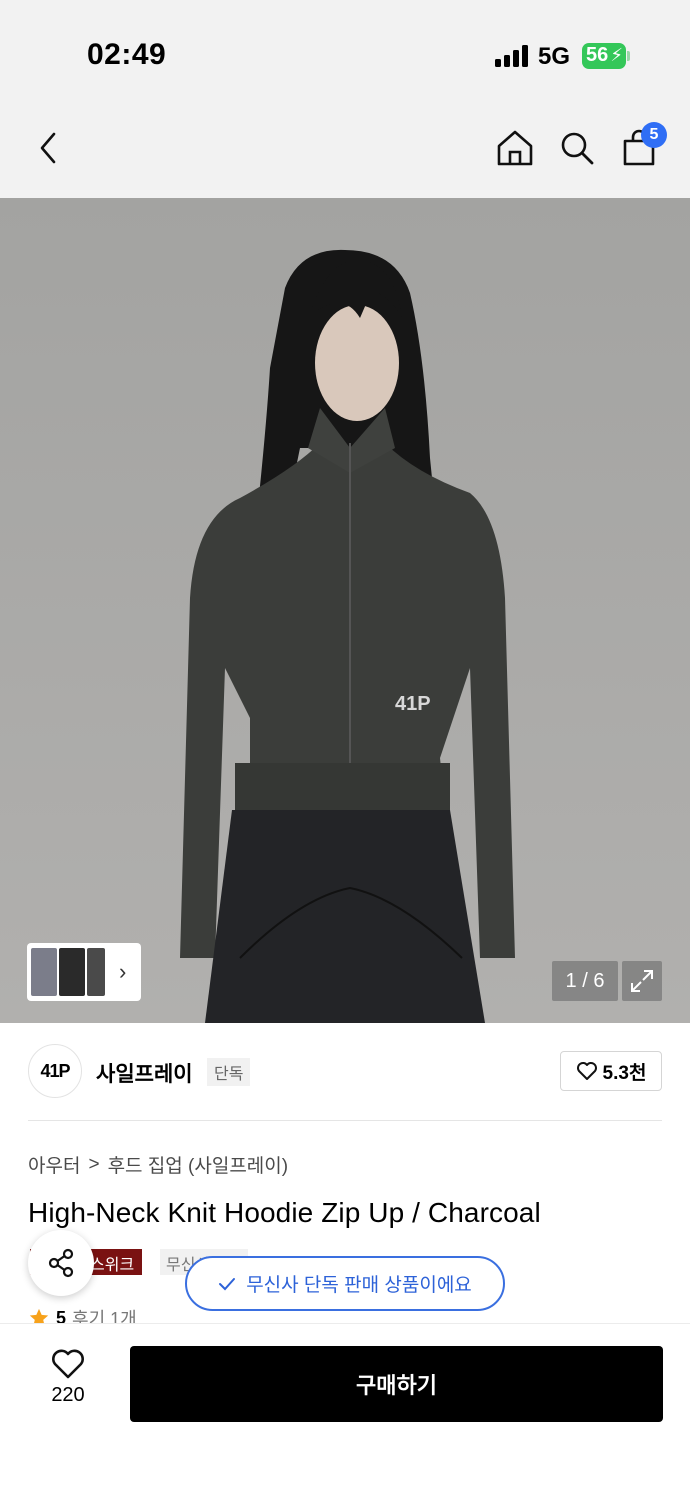 The height and width of the screenshot is (1500, 690). I want to click on brand-logo: 41P, so click(55, 1071).